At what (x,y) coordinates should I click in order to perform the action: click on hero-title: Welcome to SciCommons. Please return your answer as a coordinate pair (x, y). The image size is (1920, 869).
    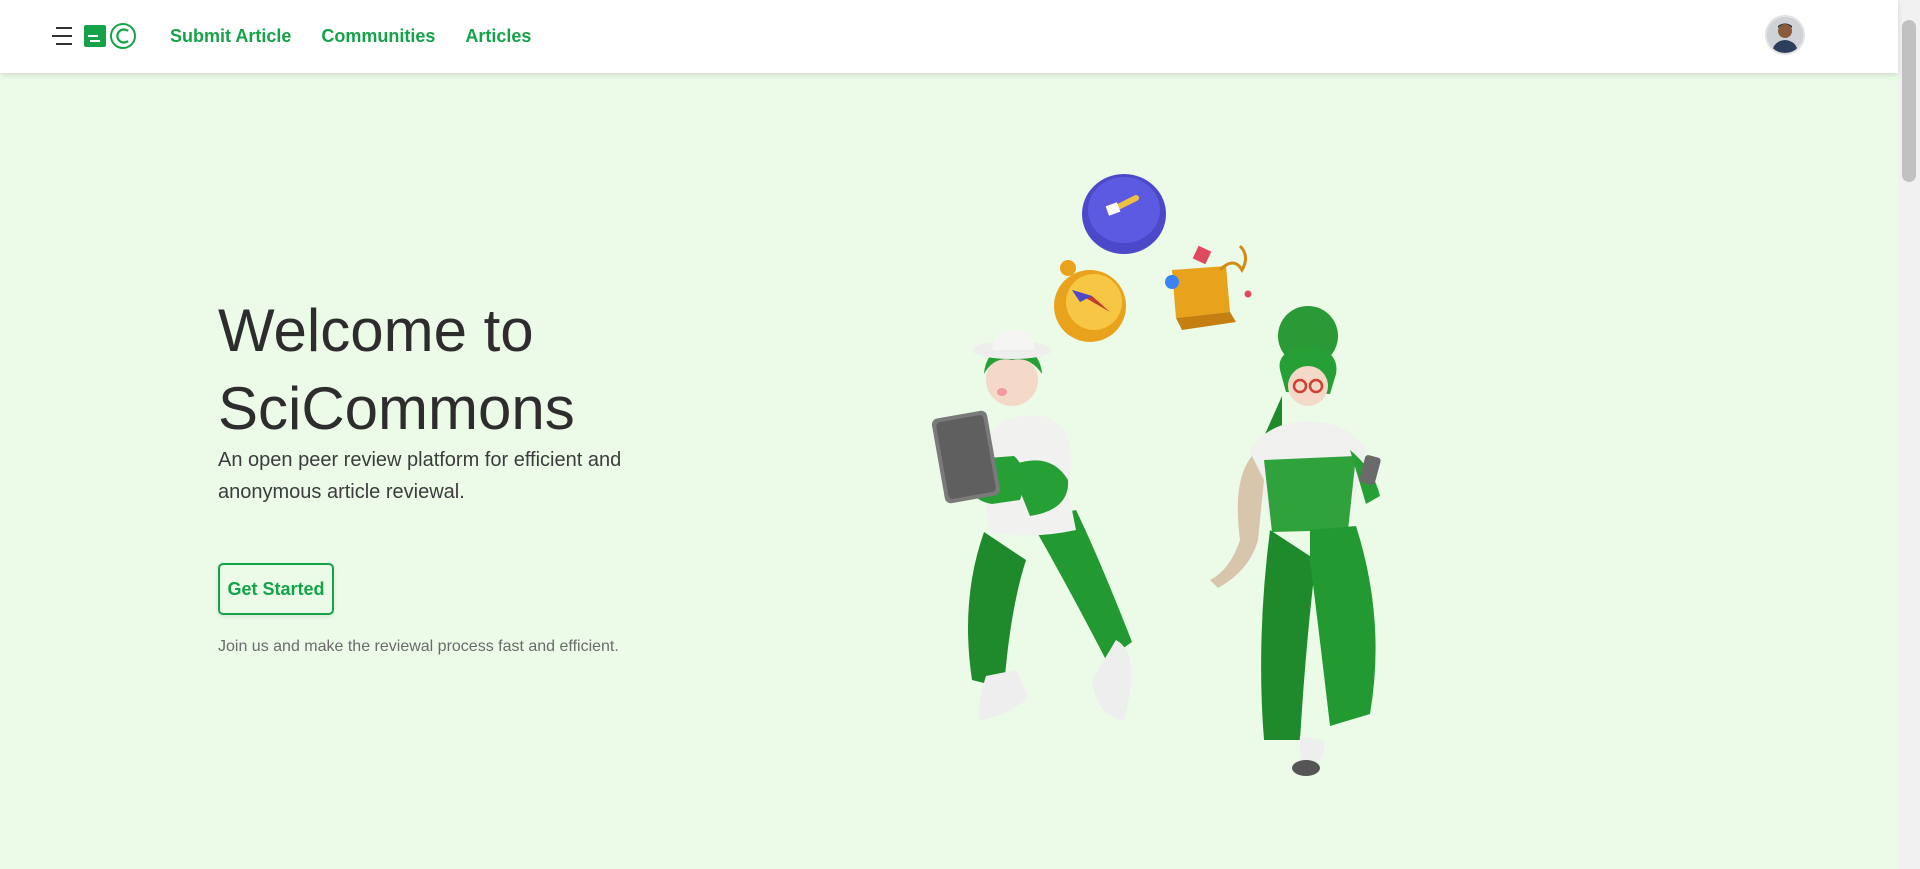
    Looking at the image, I should click on (478, 370).